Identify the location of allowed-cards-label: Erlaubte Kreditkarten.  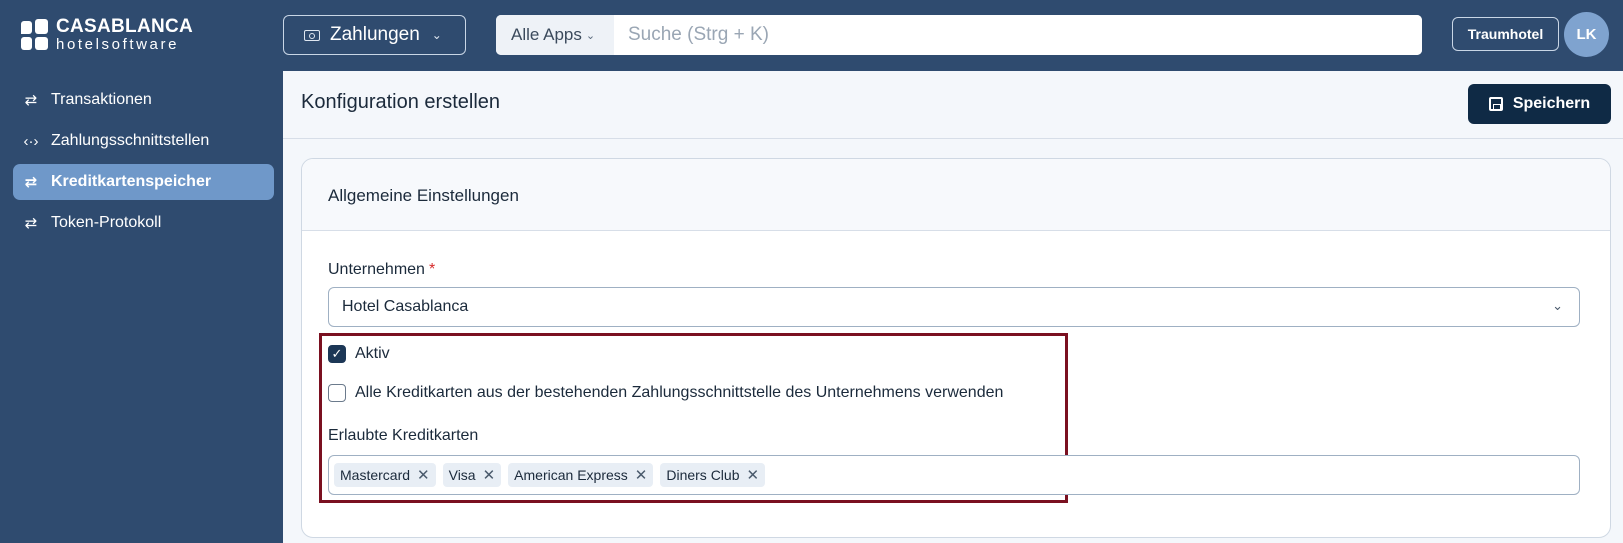
(403, 435).